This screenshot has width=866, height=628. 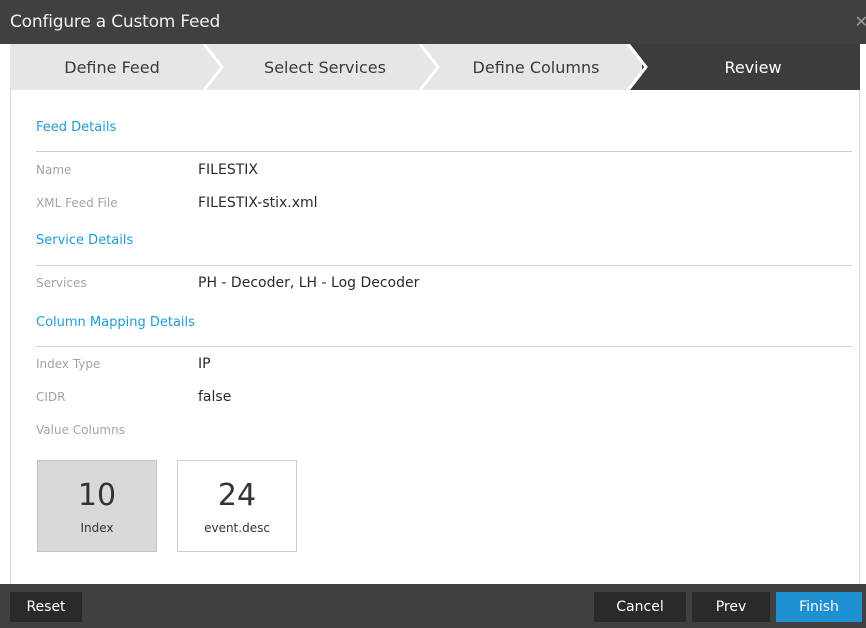 What do you see at coordinates (860, 21) in the screenshot?
I see `close-icon: ✕` at bounding box center [860, 21].